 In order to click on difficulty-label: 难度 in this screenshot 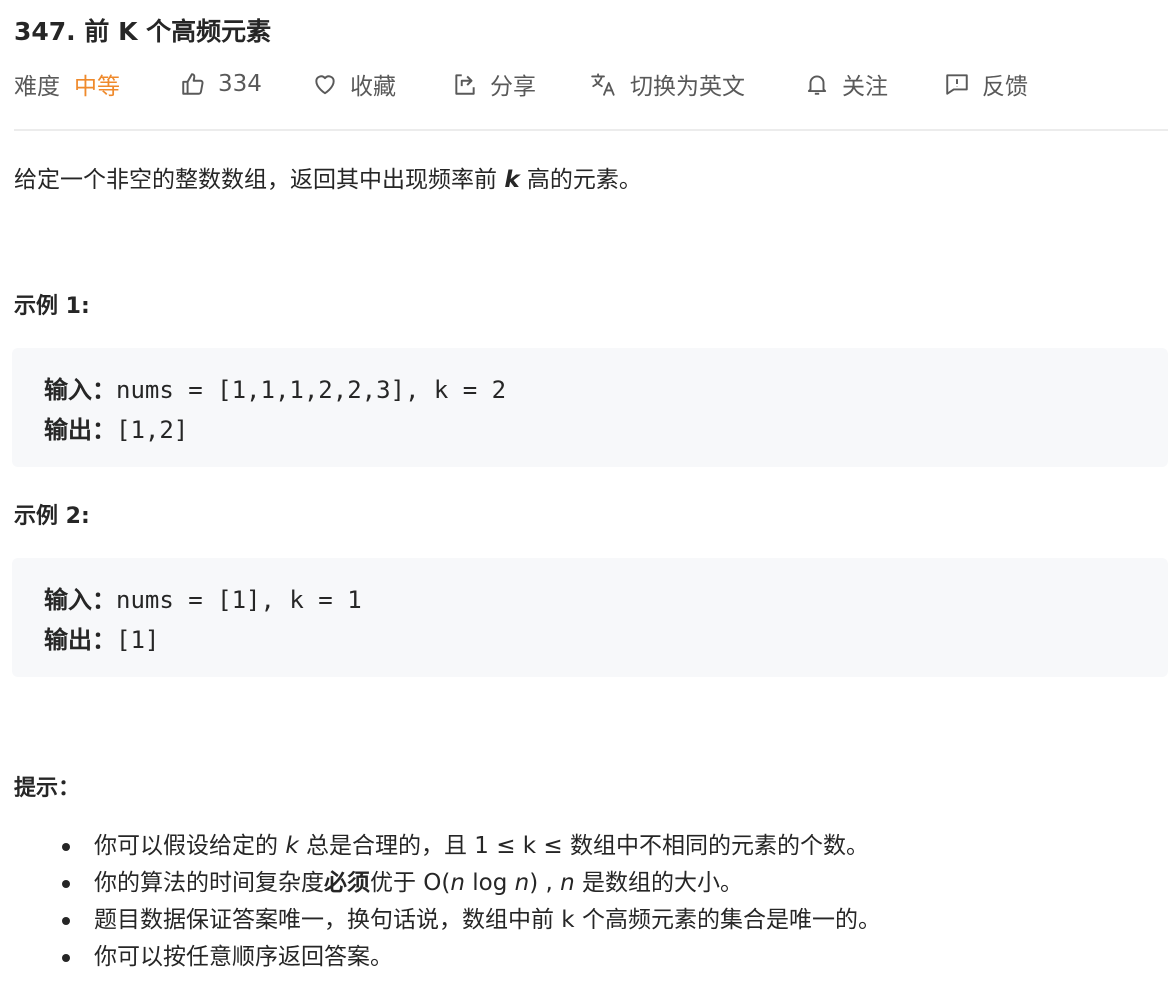, I will do `click(37, 87)`.